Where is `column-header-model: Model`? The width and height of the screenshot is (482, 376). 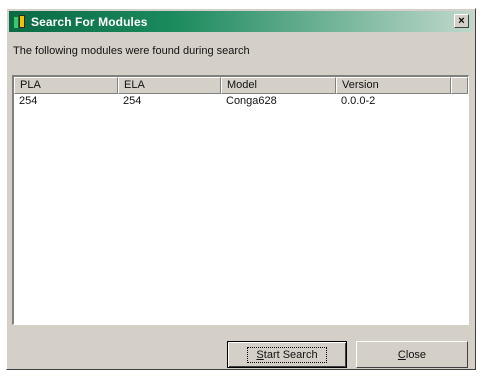
column-header-model: Model is located at coordinates (278, 85).